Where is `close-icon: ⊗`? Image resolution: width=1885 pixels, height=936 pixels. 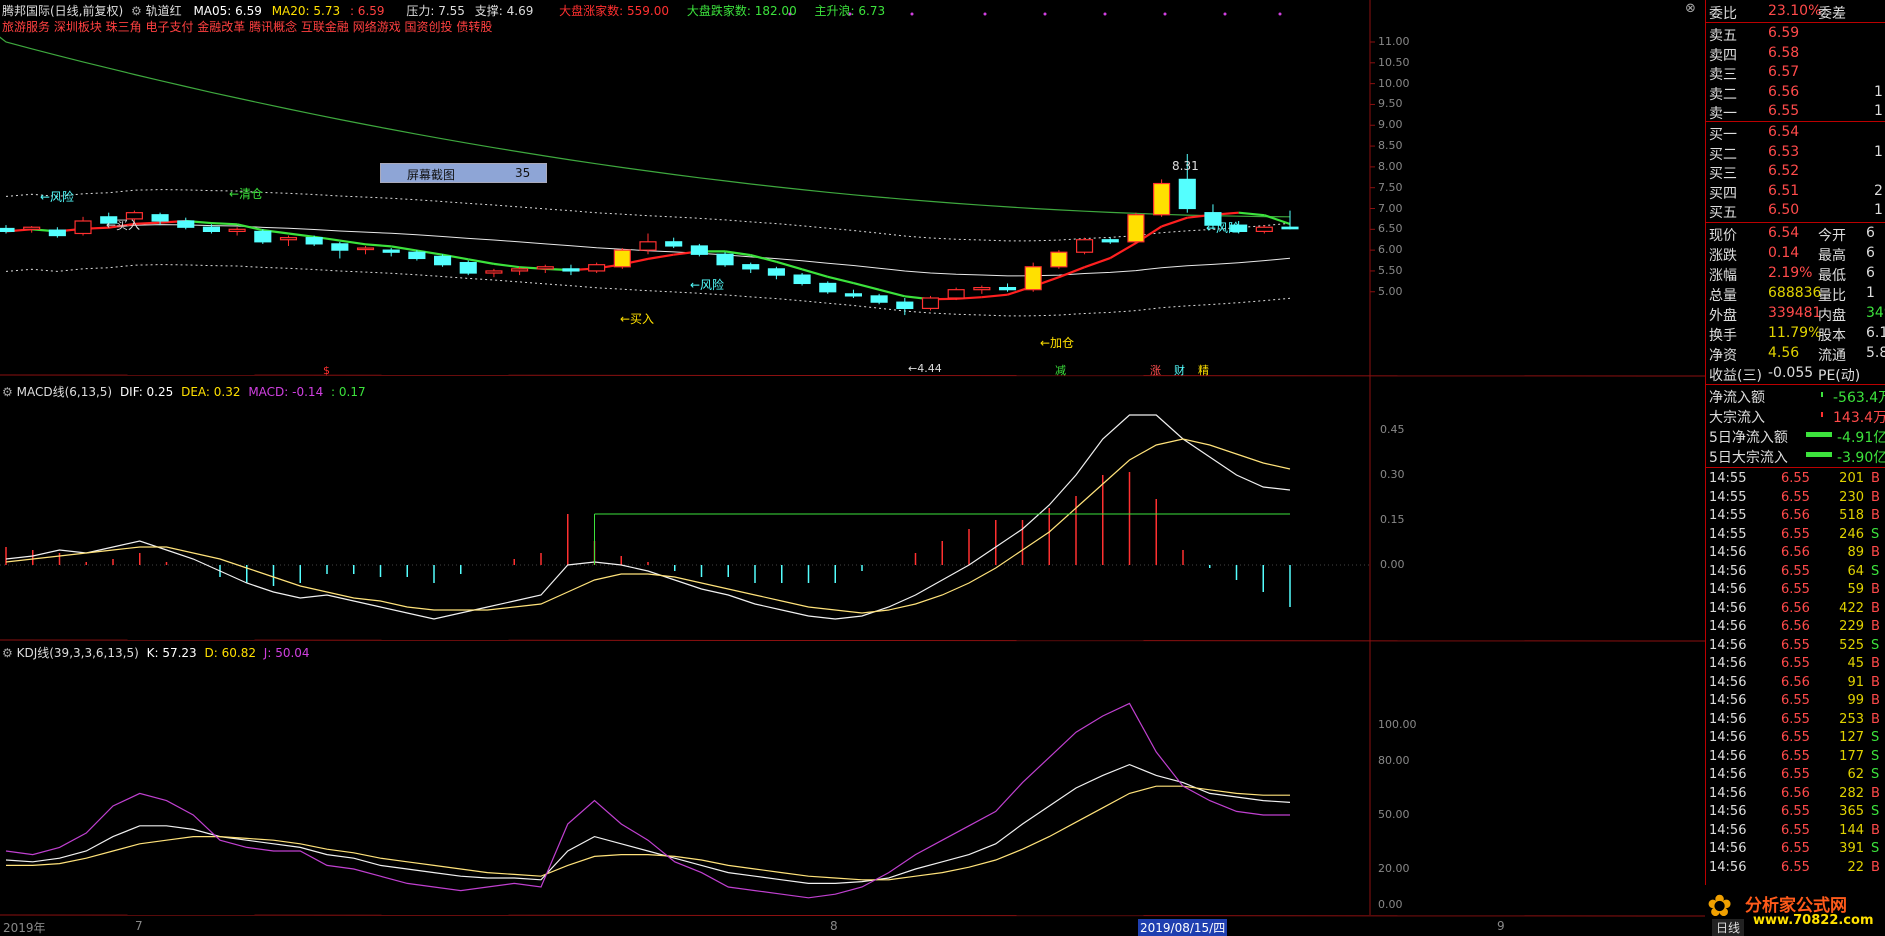
close-icon: ⊗ is located at coordinates (1690, 8).